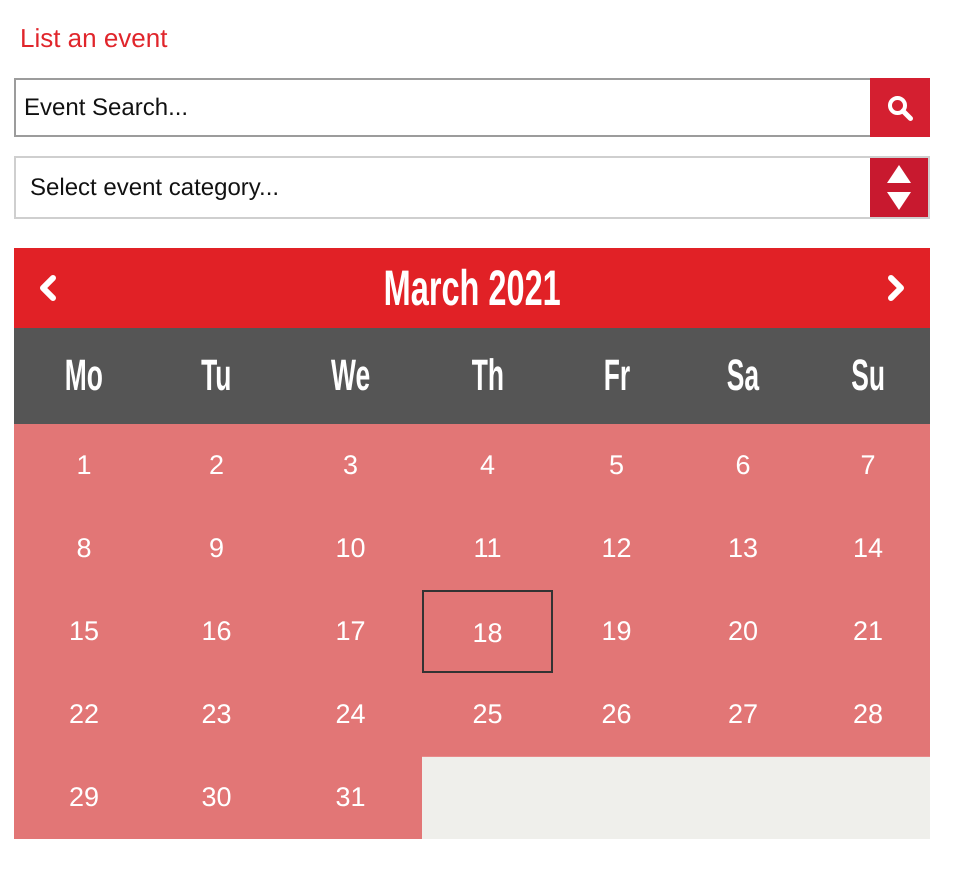 This screenshot has width=956, height=872. Describe the element at coordinates (868, 548) in the screenshot. I see `day-cell: 14` at that location.